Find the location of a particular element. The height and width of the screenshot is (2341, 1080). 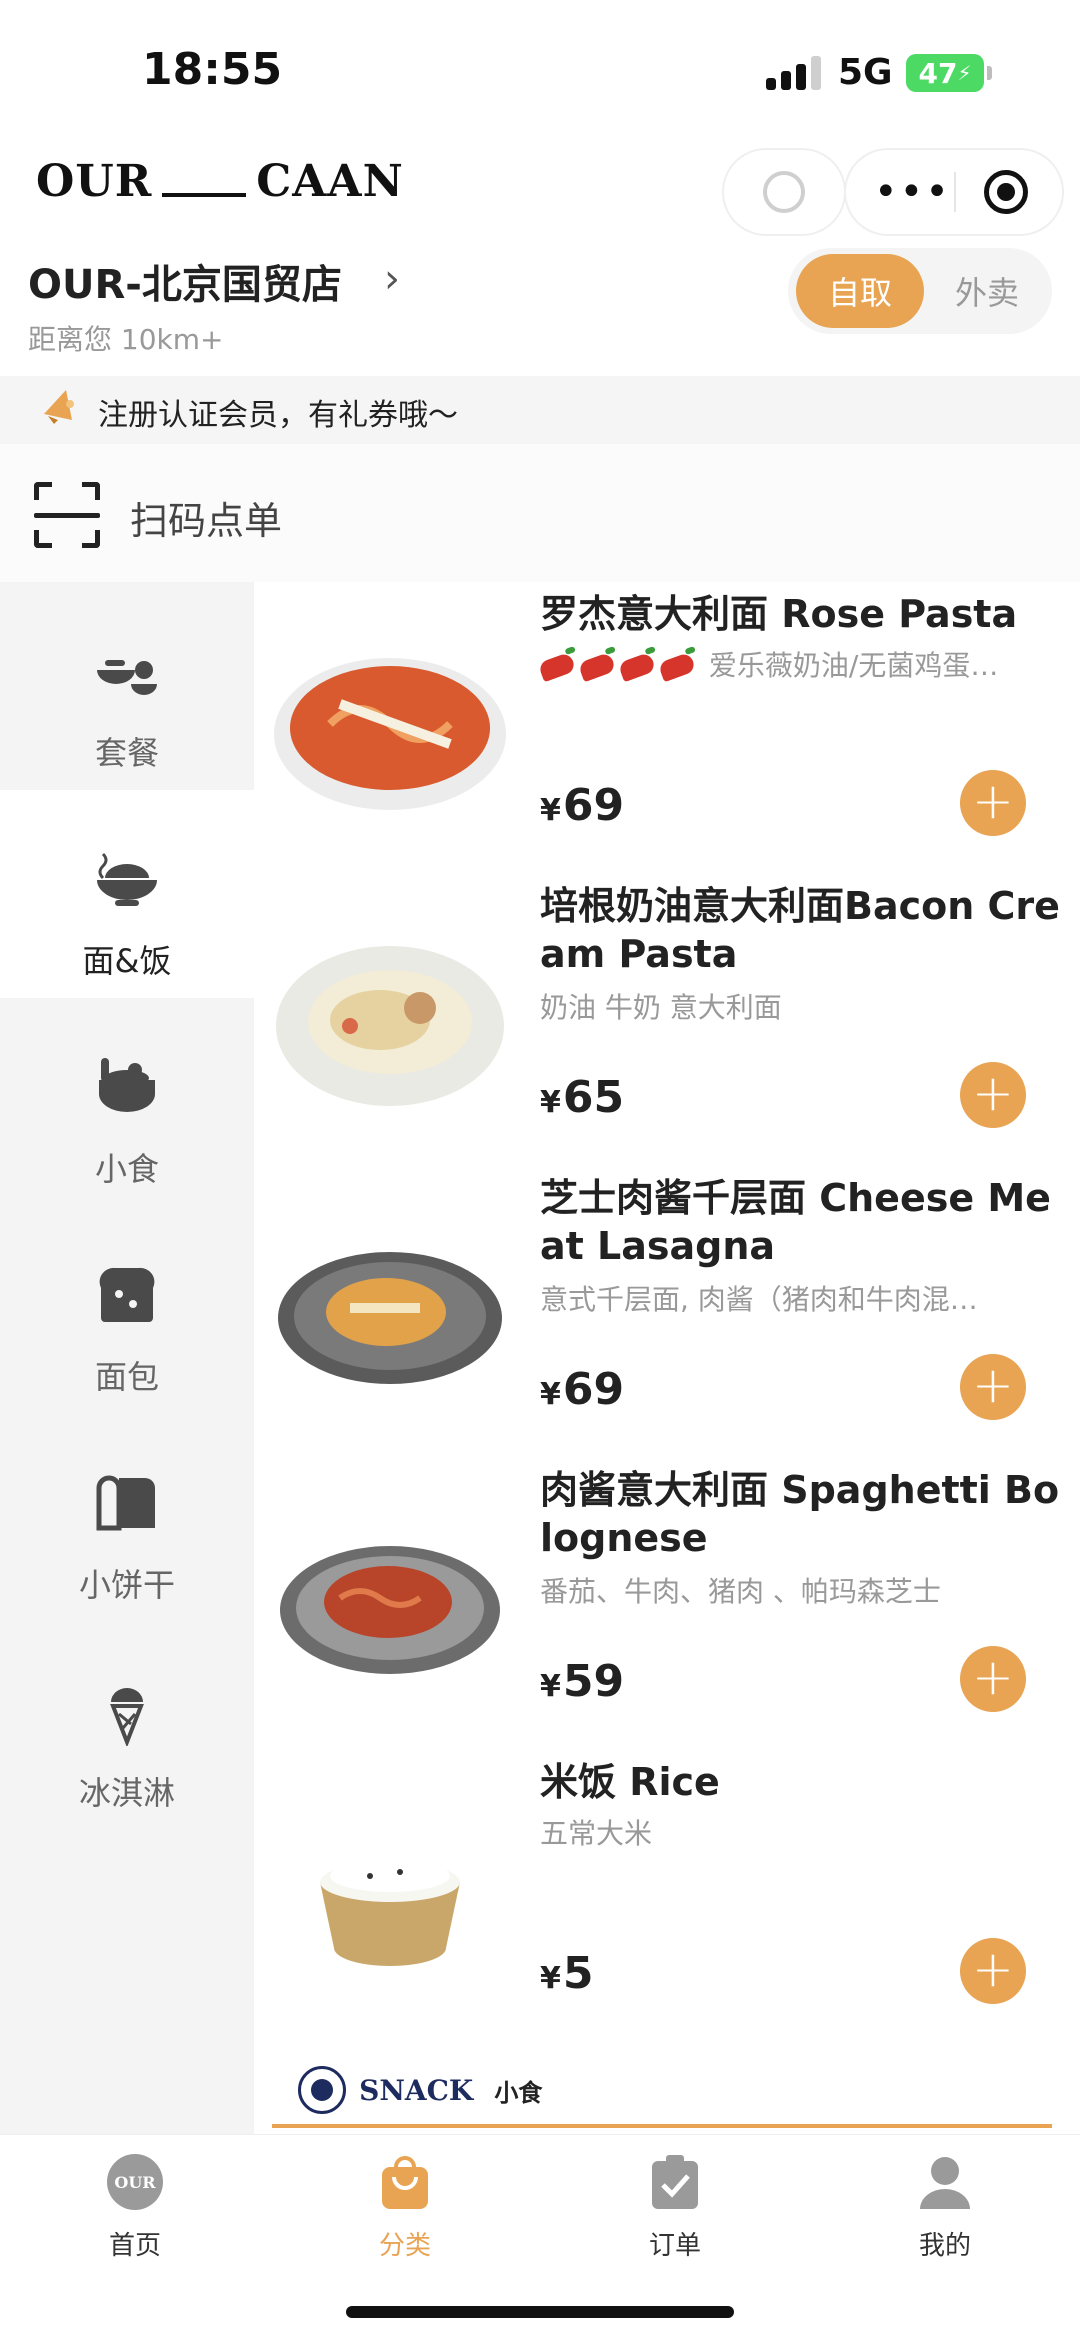

product-desc: 五常大米 is located at coordinates (596, 1833).